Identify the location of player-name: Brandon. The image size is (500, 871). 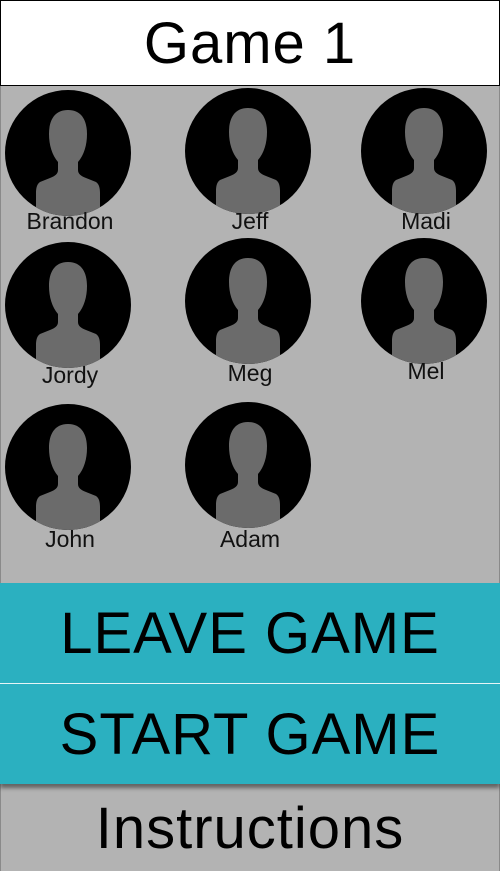
(70, 221).